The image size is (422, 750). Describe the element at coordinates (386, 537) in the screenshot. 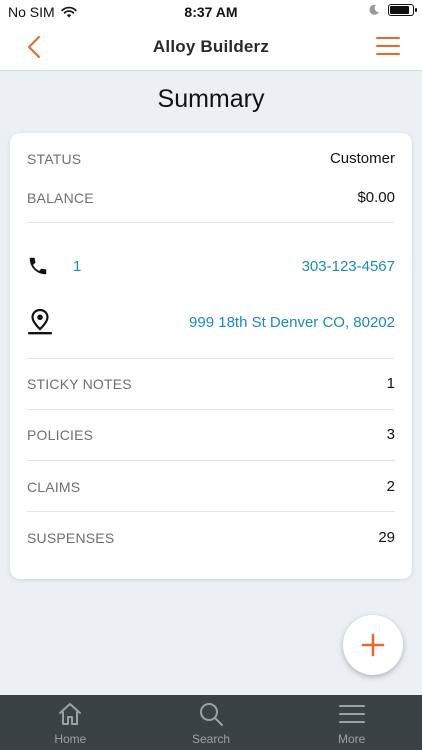

I see `suspenses-value: 29` at that location.